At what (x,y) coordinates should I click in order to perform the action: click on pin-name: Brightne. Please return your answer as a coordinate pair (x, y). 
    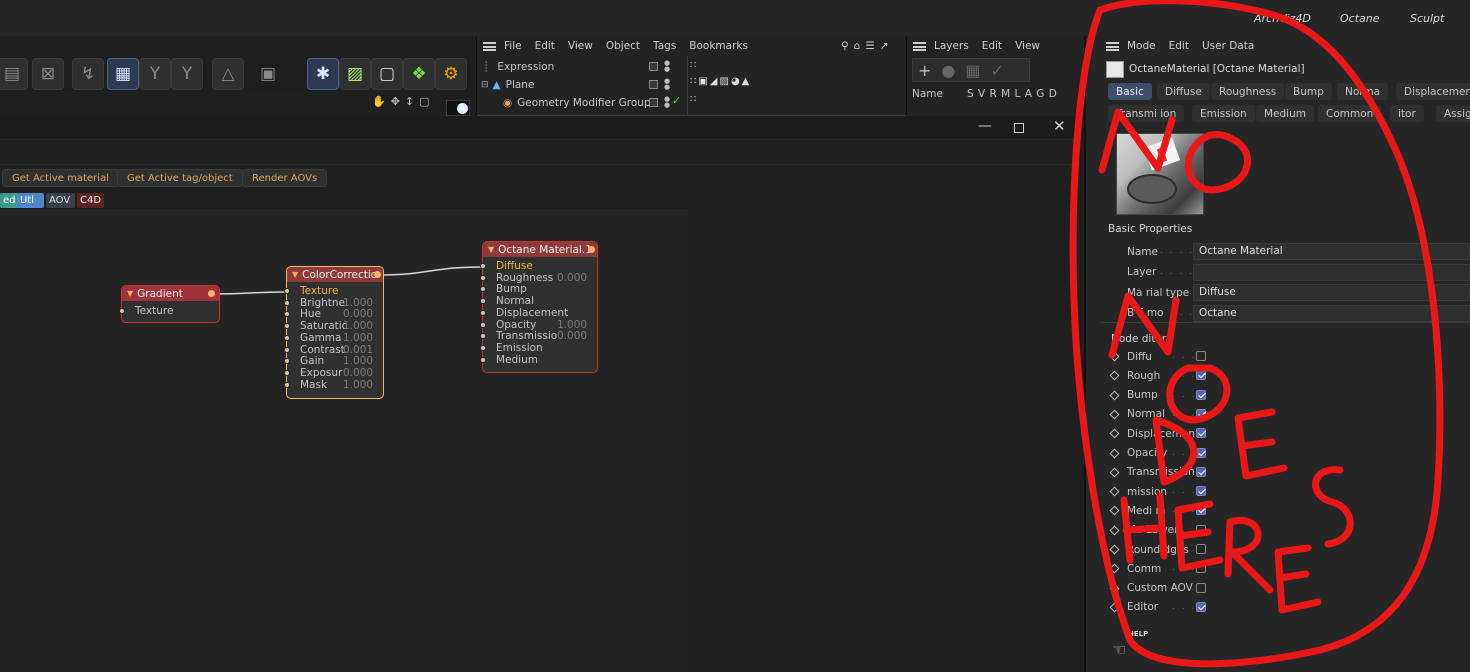
    Looking at the image, I should click on (322, 302).